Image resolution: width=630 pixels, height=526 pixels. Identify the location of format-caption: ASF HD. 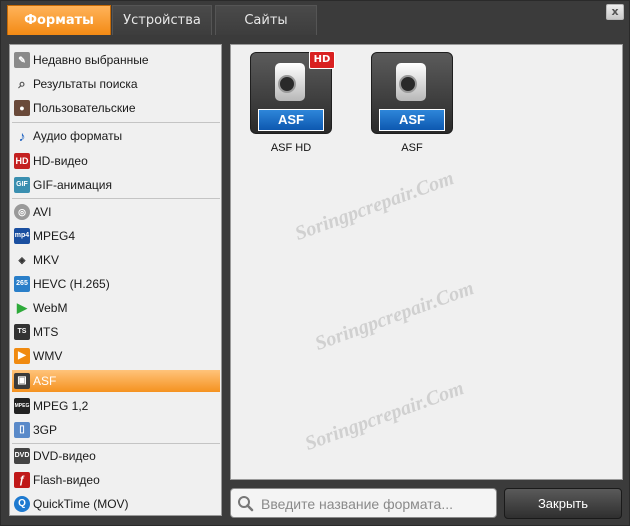
(291, 148).